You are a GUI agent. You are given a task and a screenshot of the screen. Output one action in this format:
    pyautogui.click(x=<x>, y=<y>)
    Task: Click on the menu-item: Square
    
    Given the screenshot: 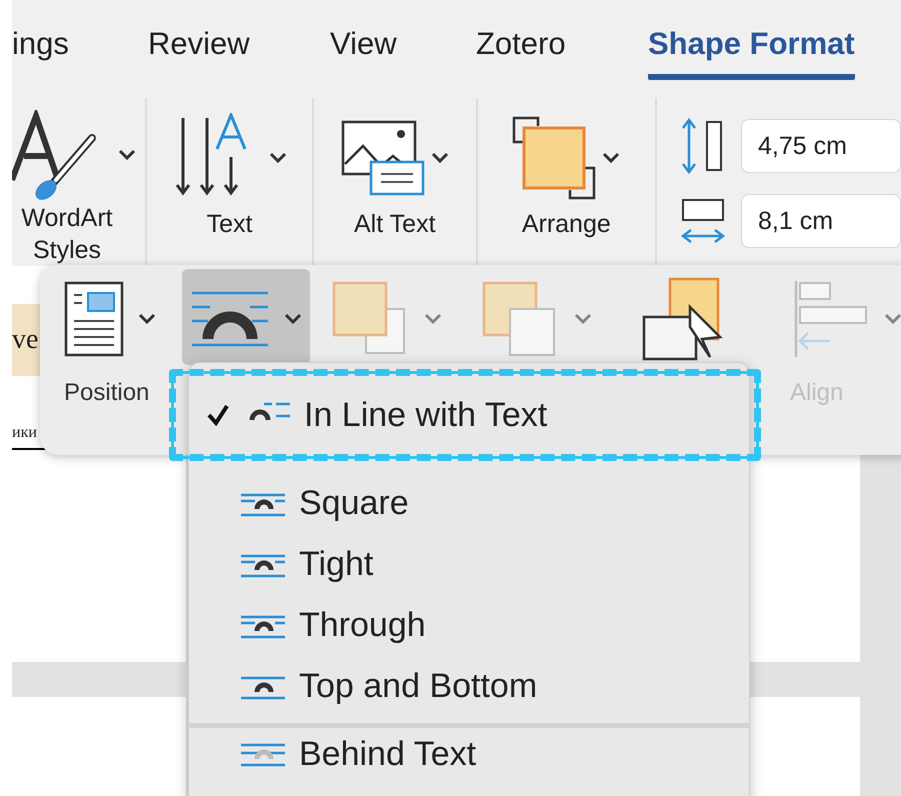 What is the action you would take?
    pyautogui.click(x=469, y=503)
    